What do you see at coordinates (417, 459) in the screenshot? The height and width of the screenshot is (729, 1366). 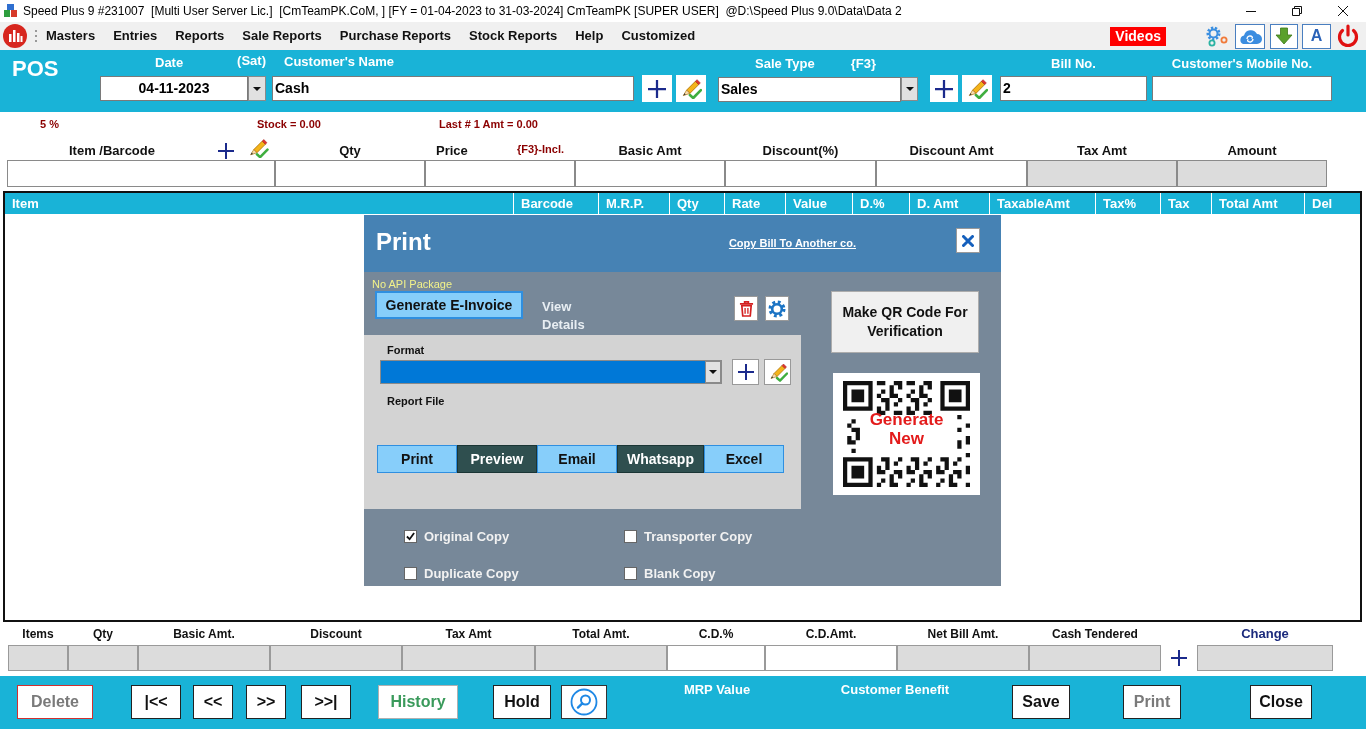 I see `output-button: Print` at bounding box center [417, 459].